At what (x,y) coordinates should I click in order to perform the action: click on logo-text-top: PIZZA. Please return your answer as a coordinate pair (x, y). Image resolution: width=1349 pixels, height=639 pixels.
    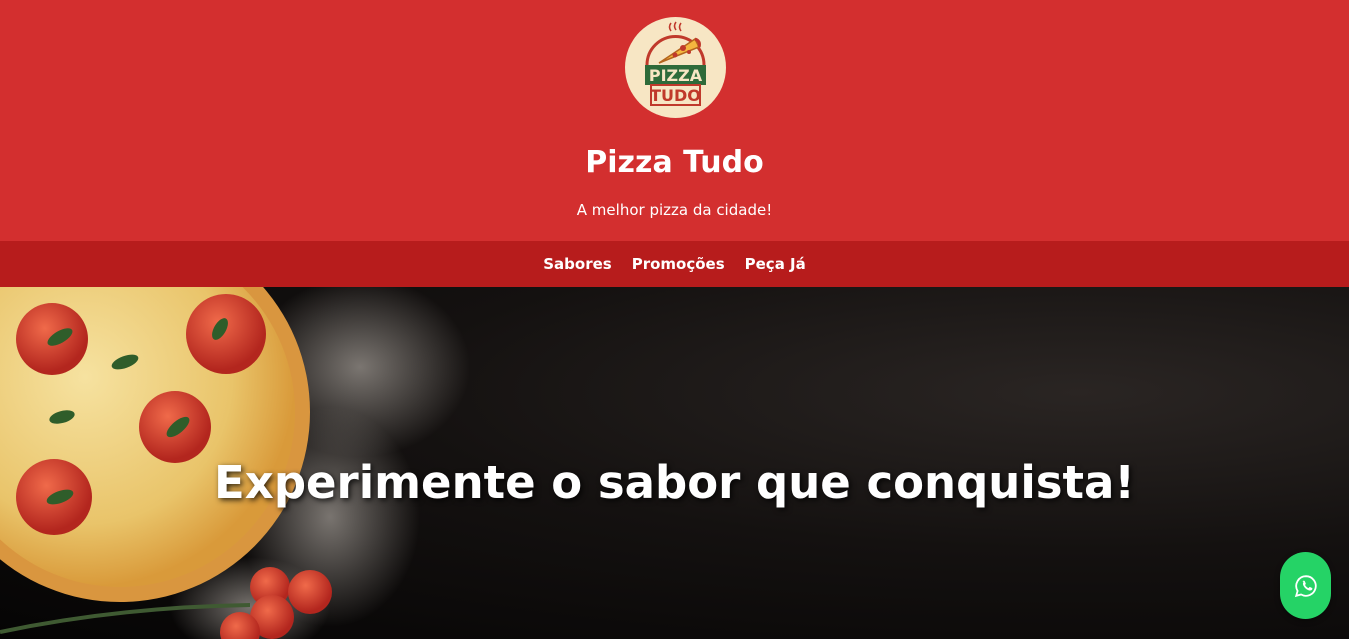
    Looking at the image, I should click on (676, 75).